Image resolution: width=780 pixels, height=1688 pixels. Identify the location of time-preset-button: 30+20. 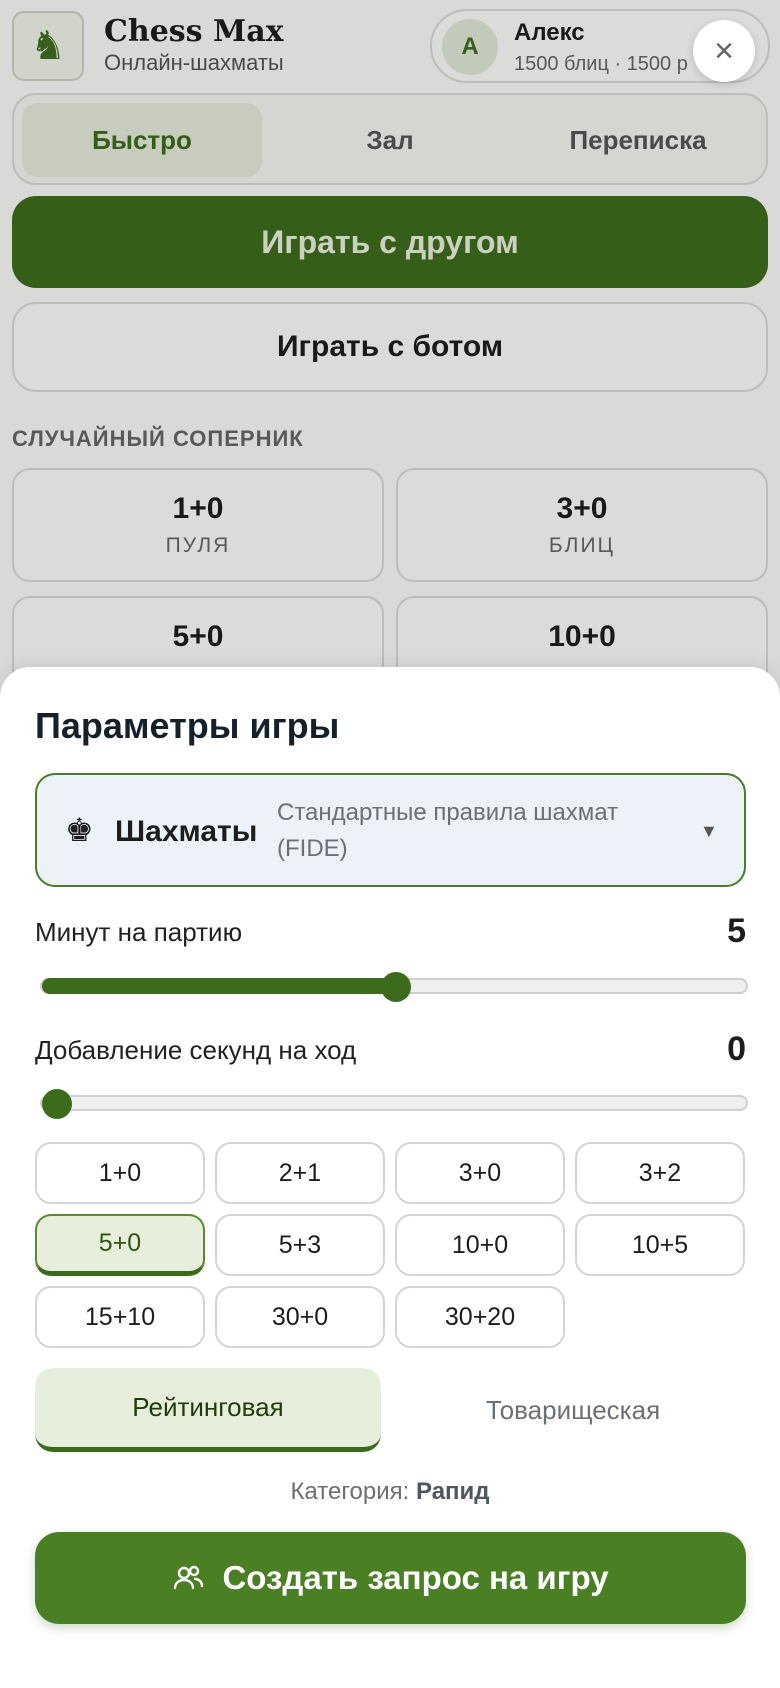
(480, 1317).